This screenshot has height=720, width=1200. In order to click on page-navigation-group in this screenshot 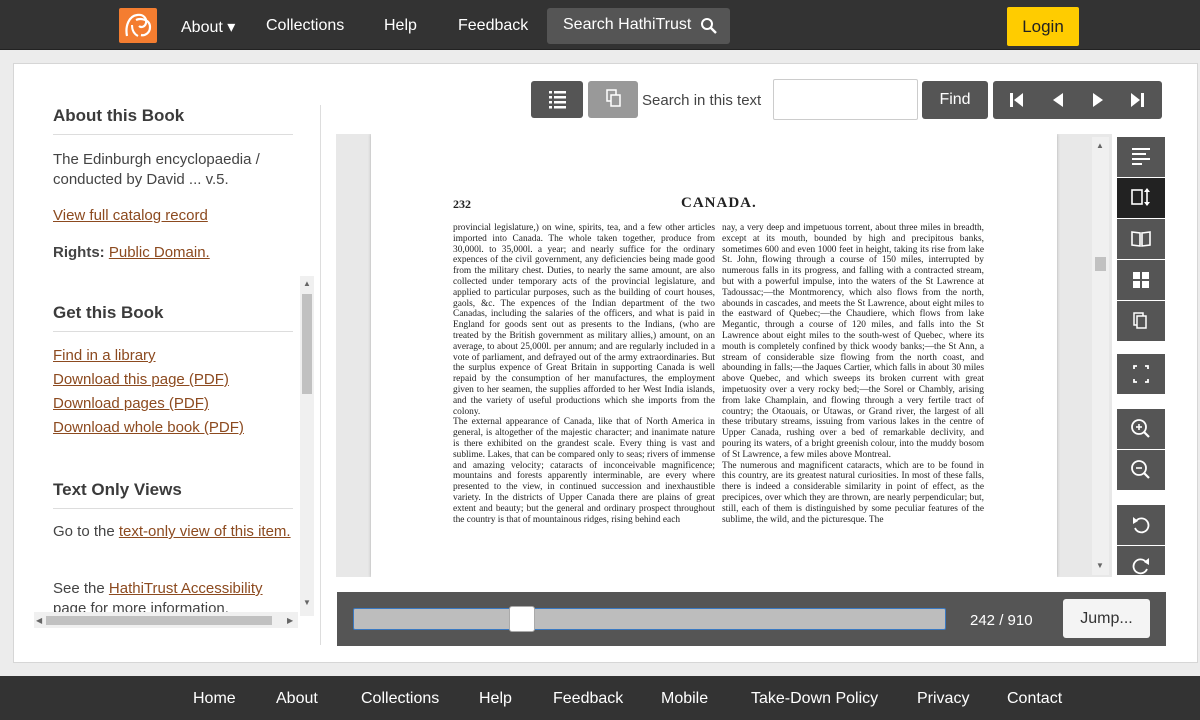, I will do `click(1077, 100)`.